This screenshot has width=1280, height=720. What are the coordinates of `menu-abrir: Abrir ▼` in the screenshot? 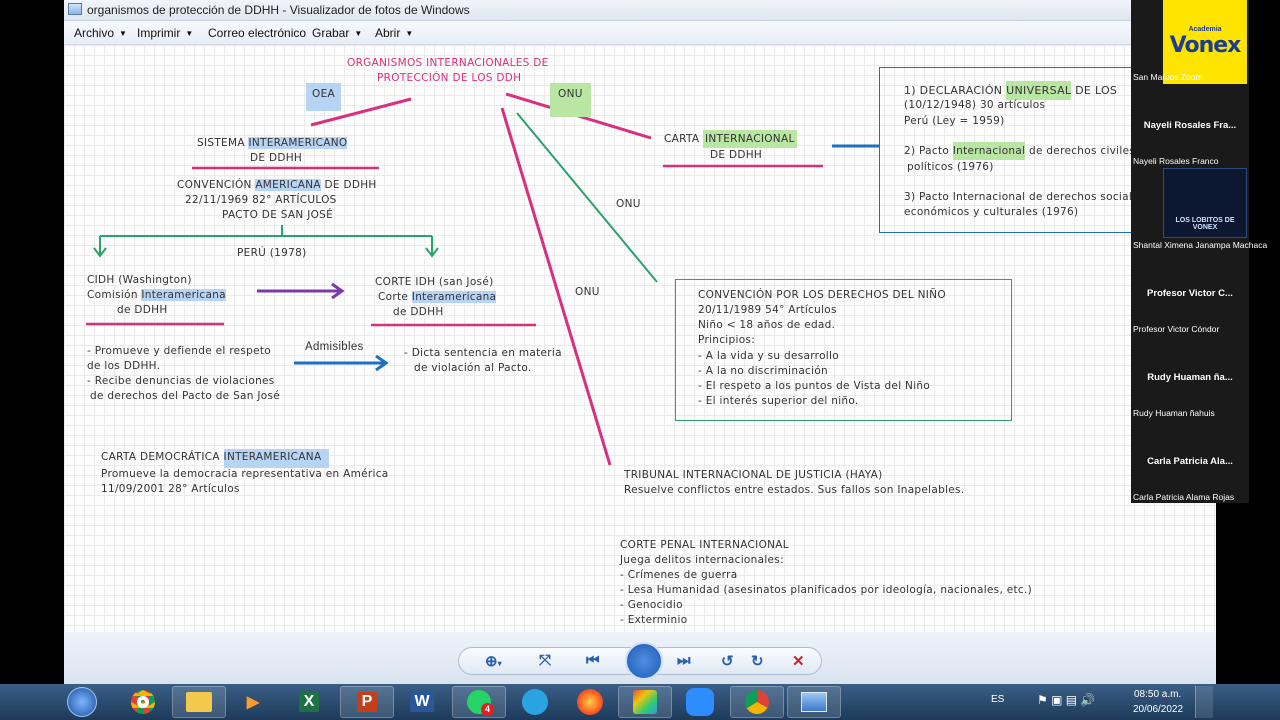 It's located at (394, 33).